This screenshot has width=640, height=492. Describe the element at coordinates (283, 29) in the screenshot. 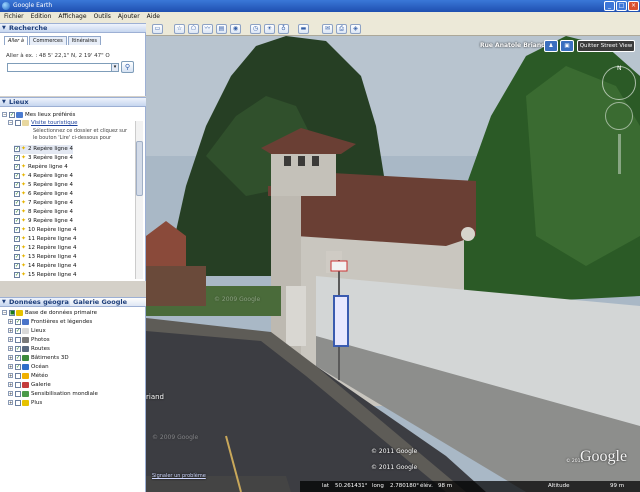

I see `planets-icon: ♁` at that location.